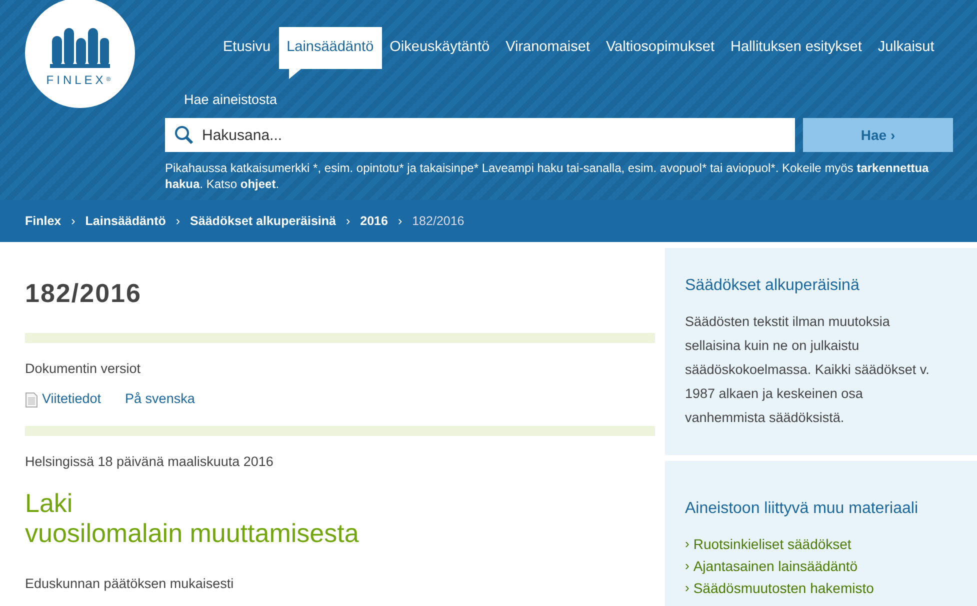 This screenshot has width=977, height=606. I want to click on search-icon, so click(184, 135).